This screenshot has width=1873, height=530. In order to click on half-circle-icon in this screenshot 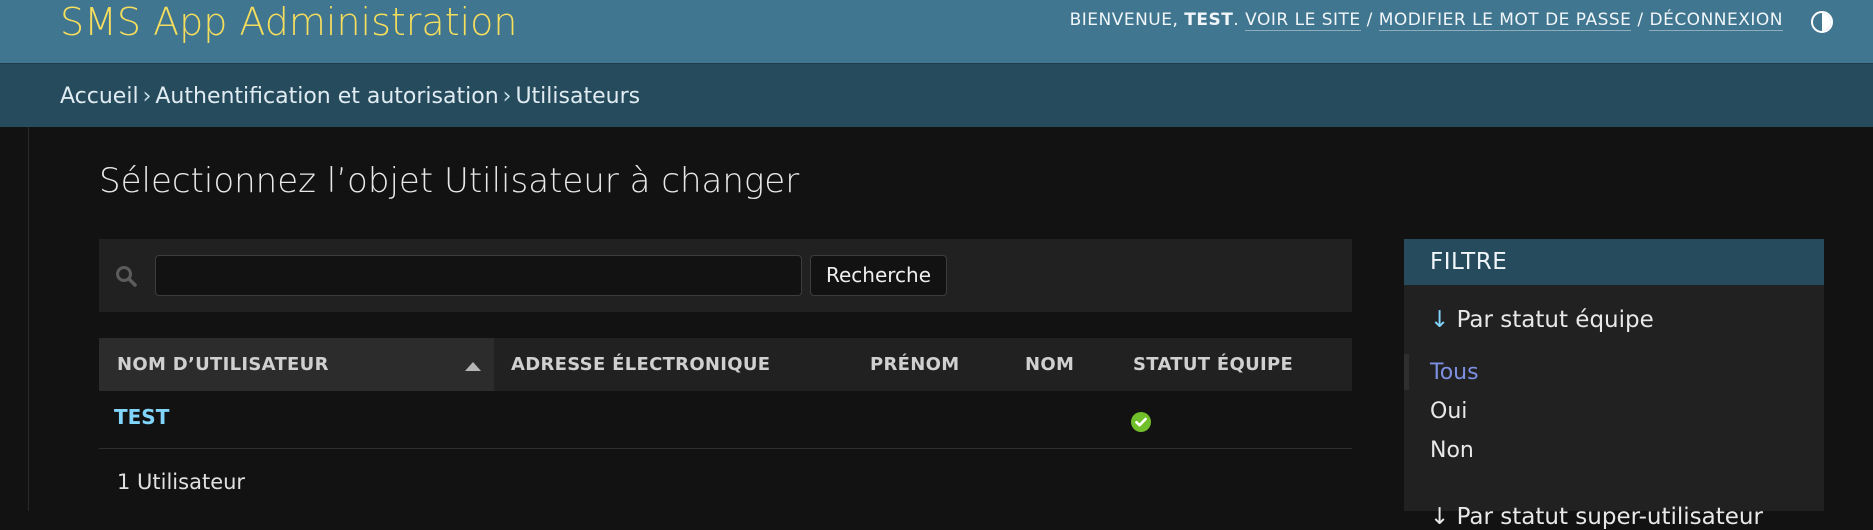, I will do `click(1826, 22)`.